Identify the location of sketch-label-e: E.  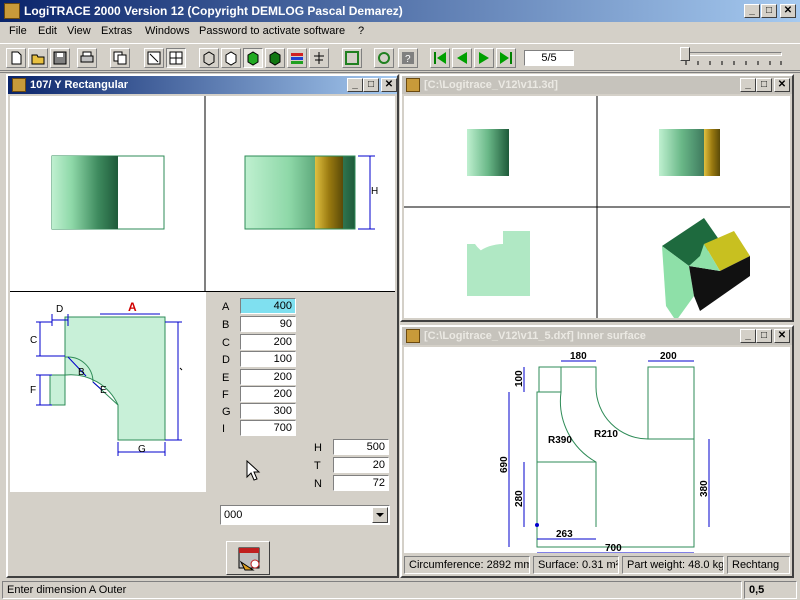
(103, 390).